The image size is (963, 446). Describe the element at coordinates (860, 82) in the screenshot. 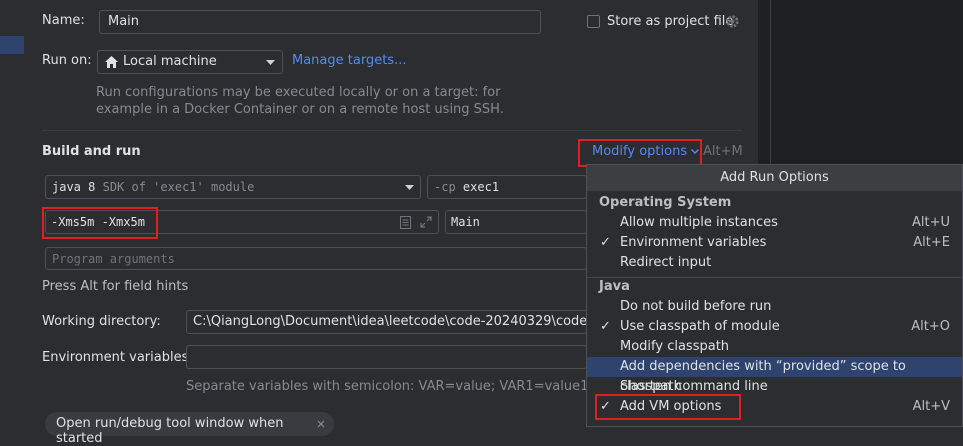

I see `background-editor-area` at that location.